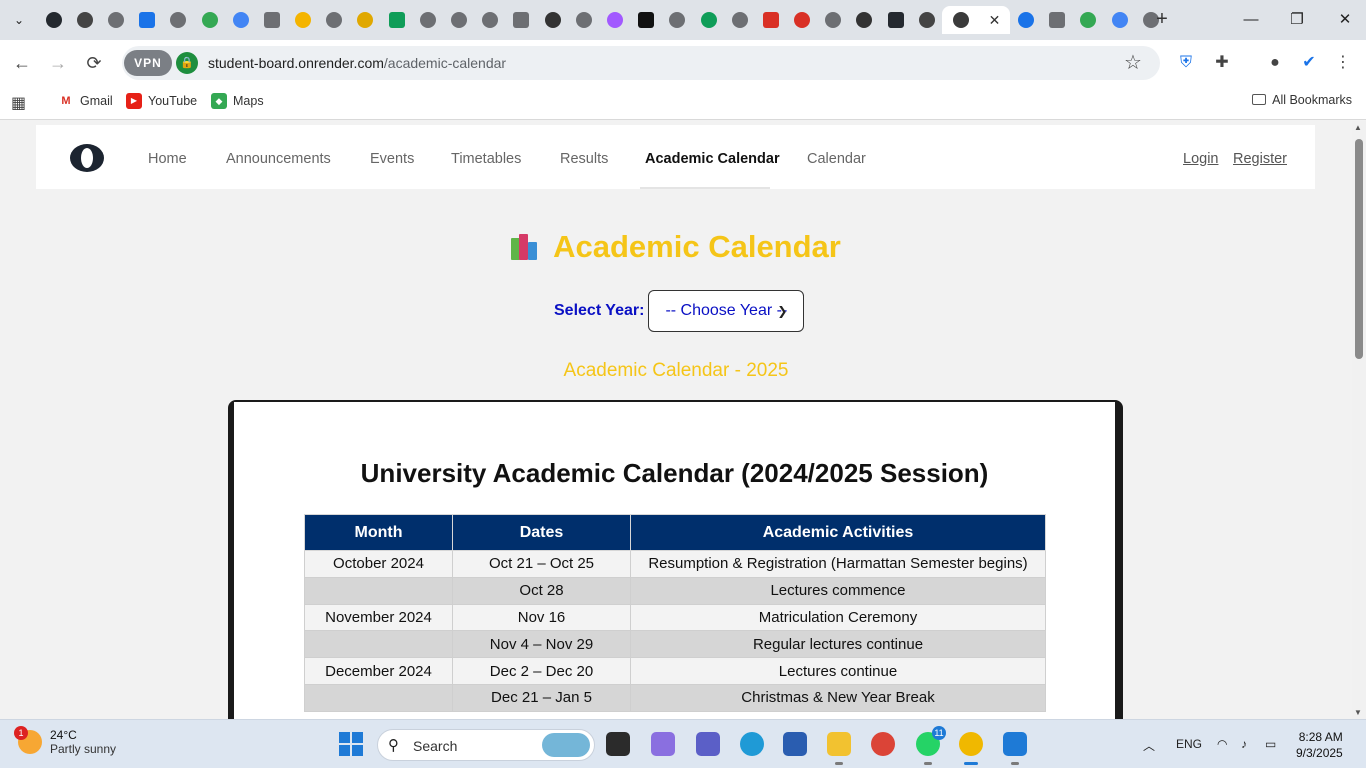 The image size is (1366, 768). What do you see at coordinates (1162, 20) in the screenshot?
I see `new-tab-button: +` at bounding box center [1162, 20].